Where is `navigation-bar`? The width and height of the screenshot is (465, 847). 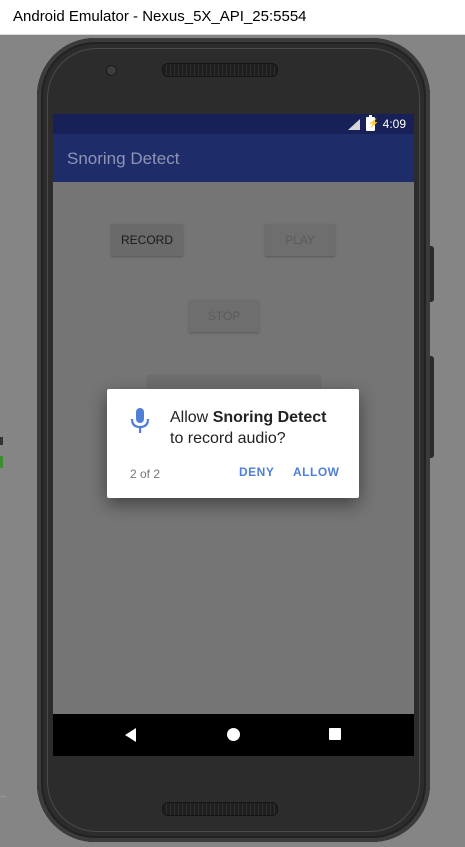
navigation-bar is located at coordinates (233, 735).